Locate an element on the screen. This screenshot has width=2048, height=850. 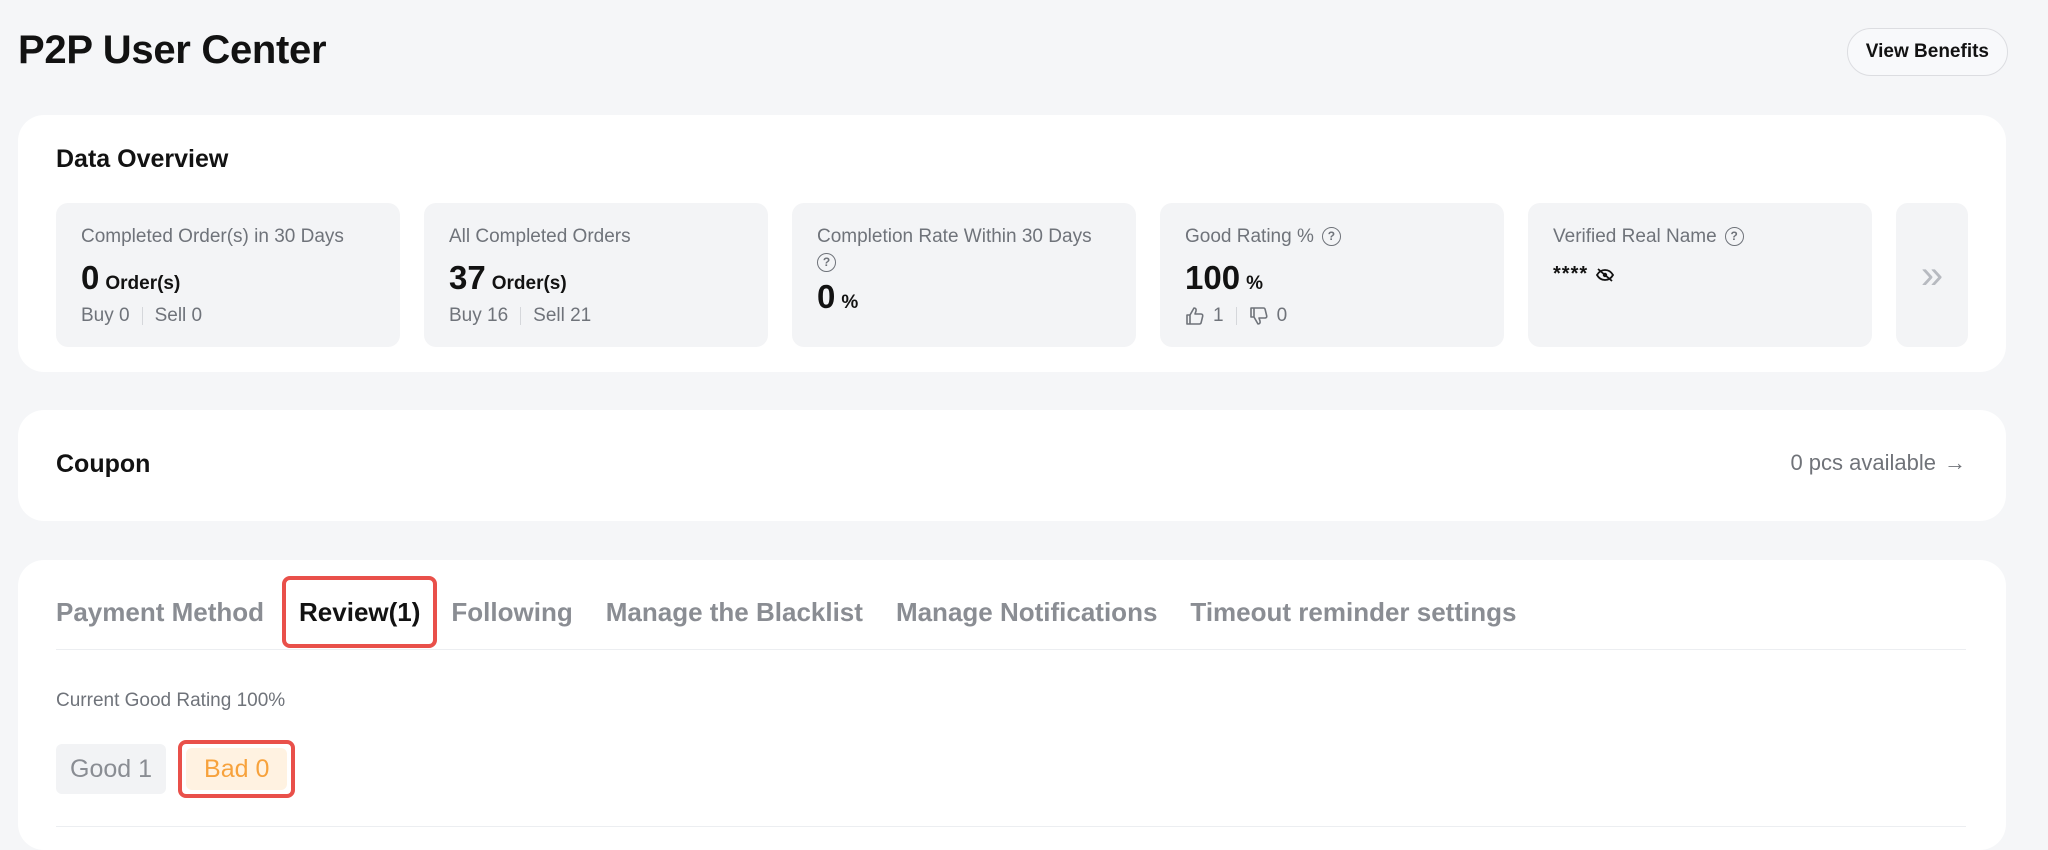
stat-value: 0 Order(s) is located at coordinates (228, 278).